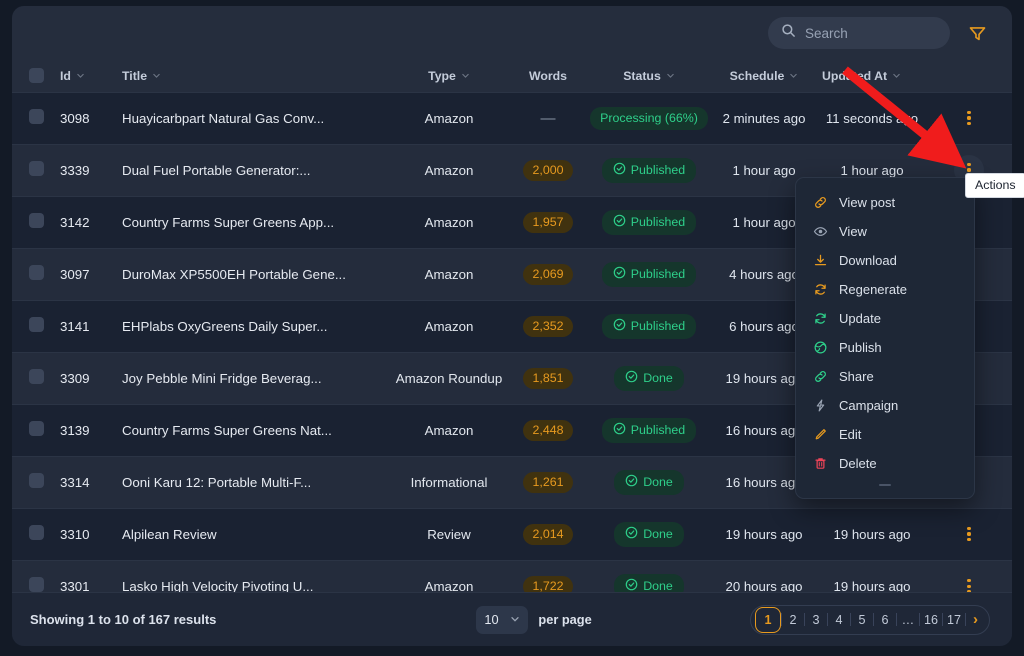 The width and height of the screenshot is (1024, 656). Describe the element at coordinates (548, 118) in the screenshot. I see `words-empty: —` at that location.